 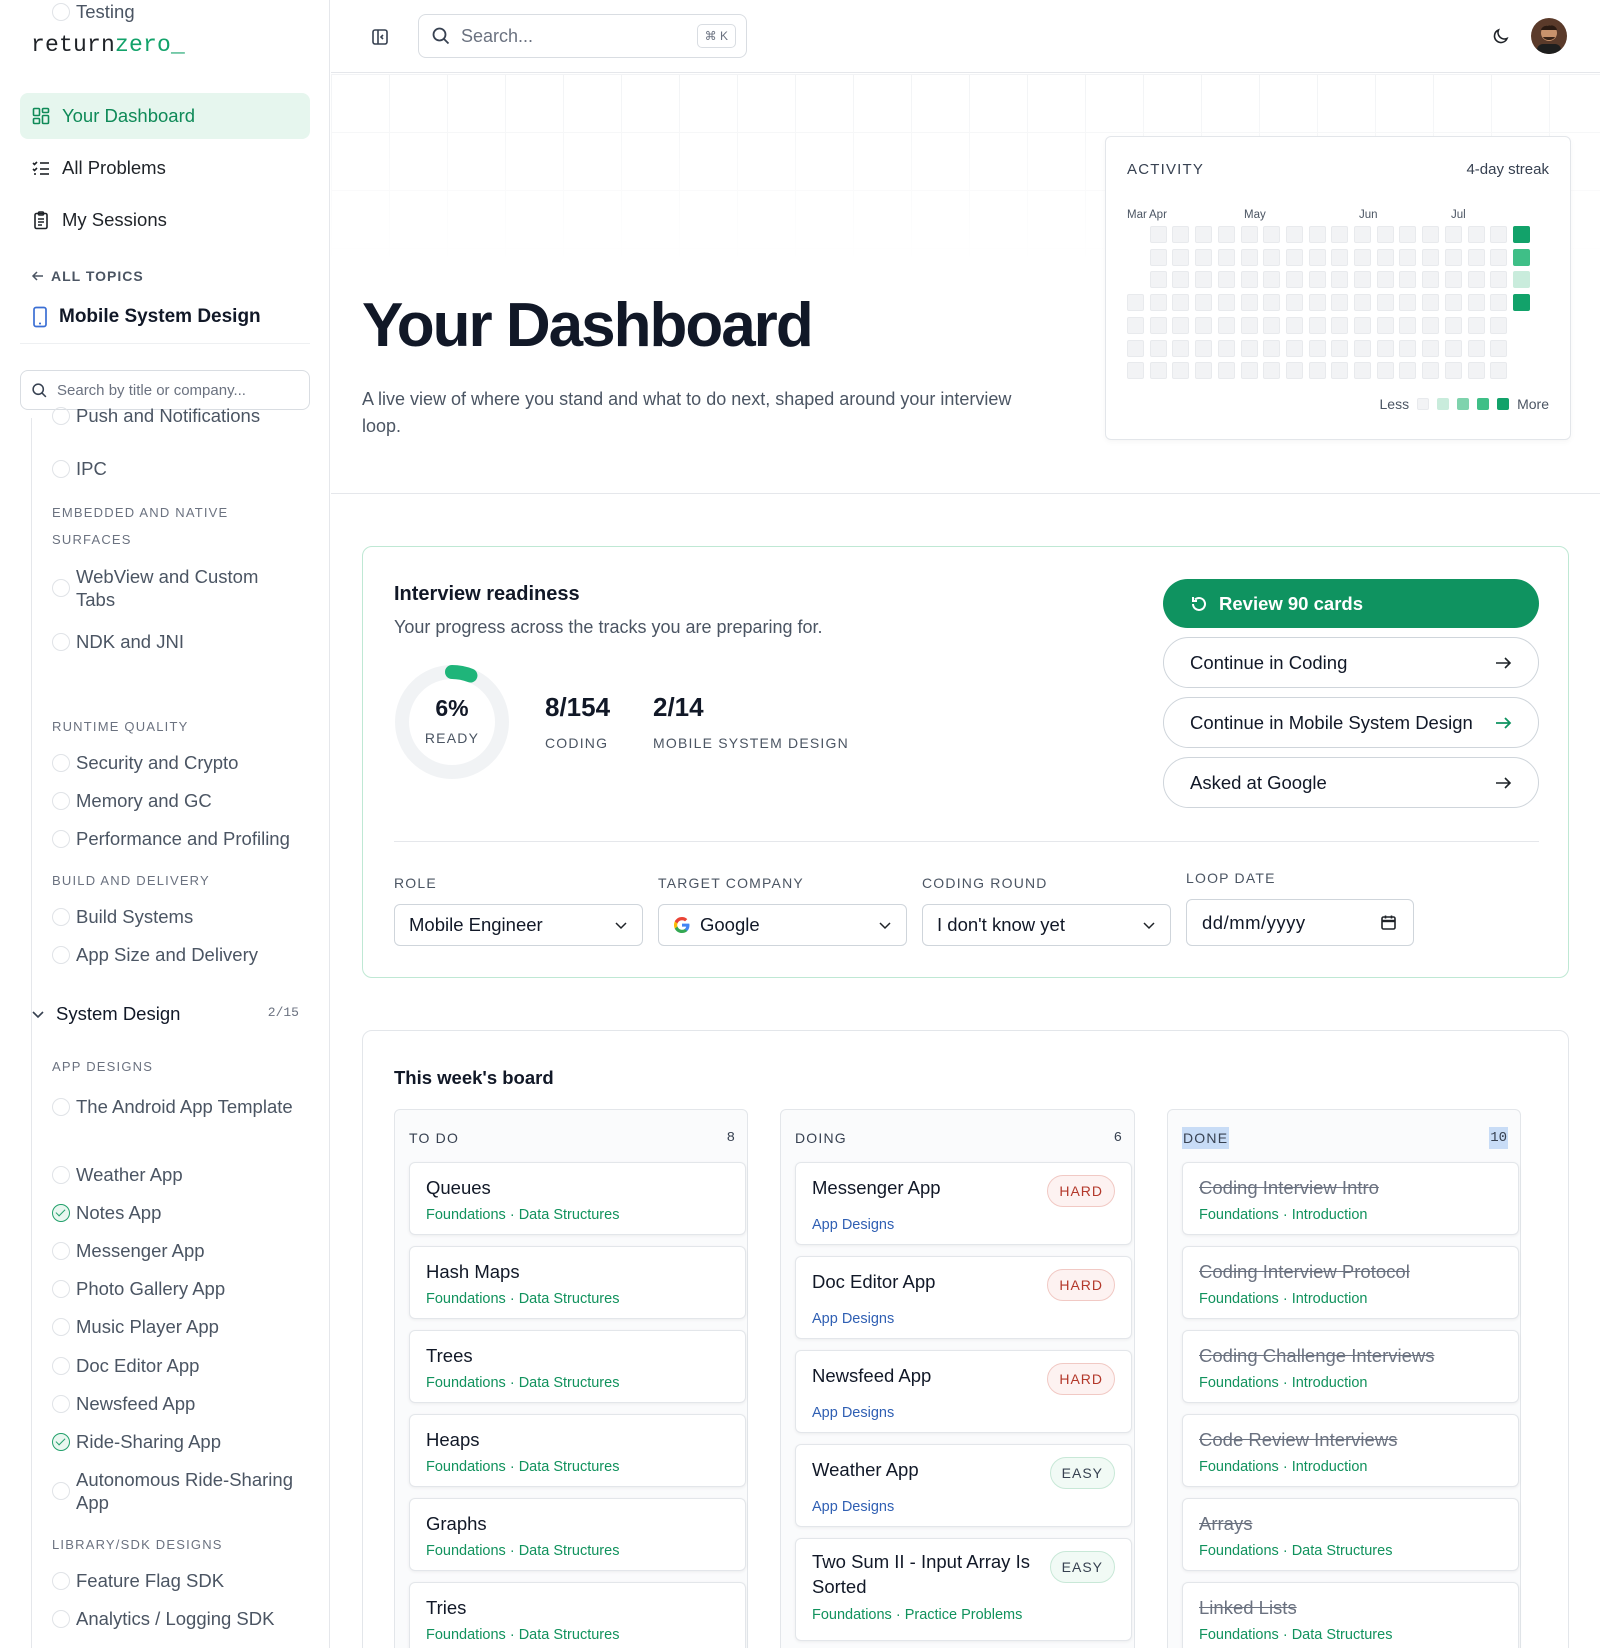 I want to click on sidebar-item-label: Ride-Sharing App, so click(x=149, y=1441).